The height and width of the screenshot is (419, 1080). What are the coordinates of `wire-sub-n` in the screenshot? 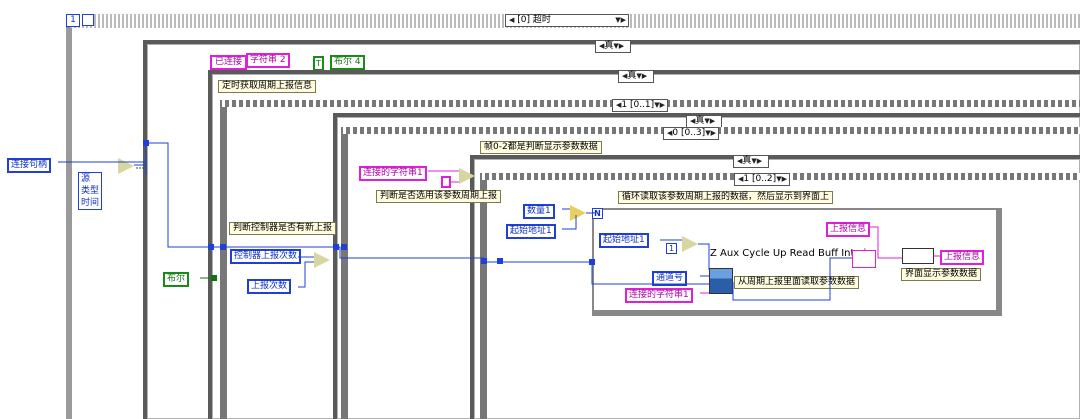 It's located at (590, 213).